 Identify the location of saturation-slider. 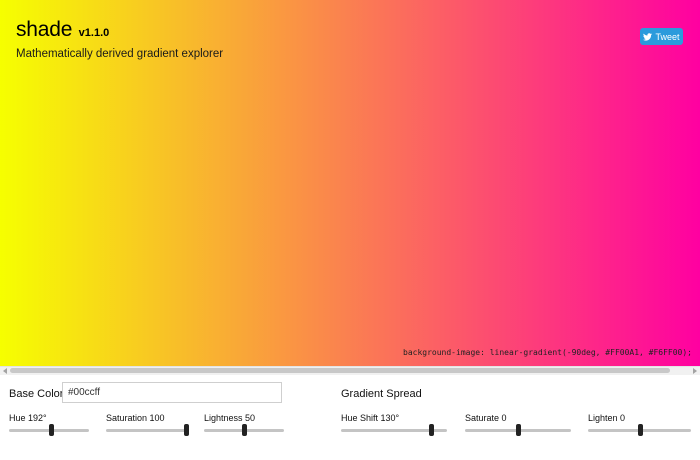
(147, 430).